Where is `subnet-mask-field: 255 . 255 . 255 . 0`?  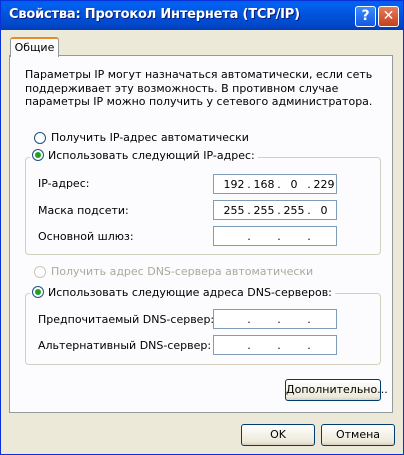 subnet-mask-field: 255 . 255 . 255 . 0 is located at coordinates (275, 210).